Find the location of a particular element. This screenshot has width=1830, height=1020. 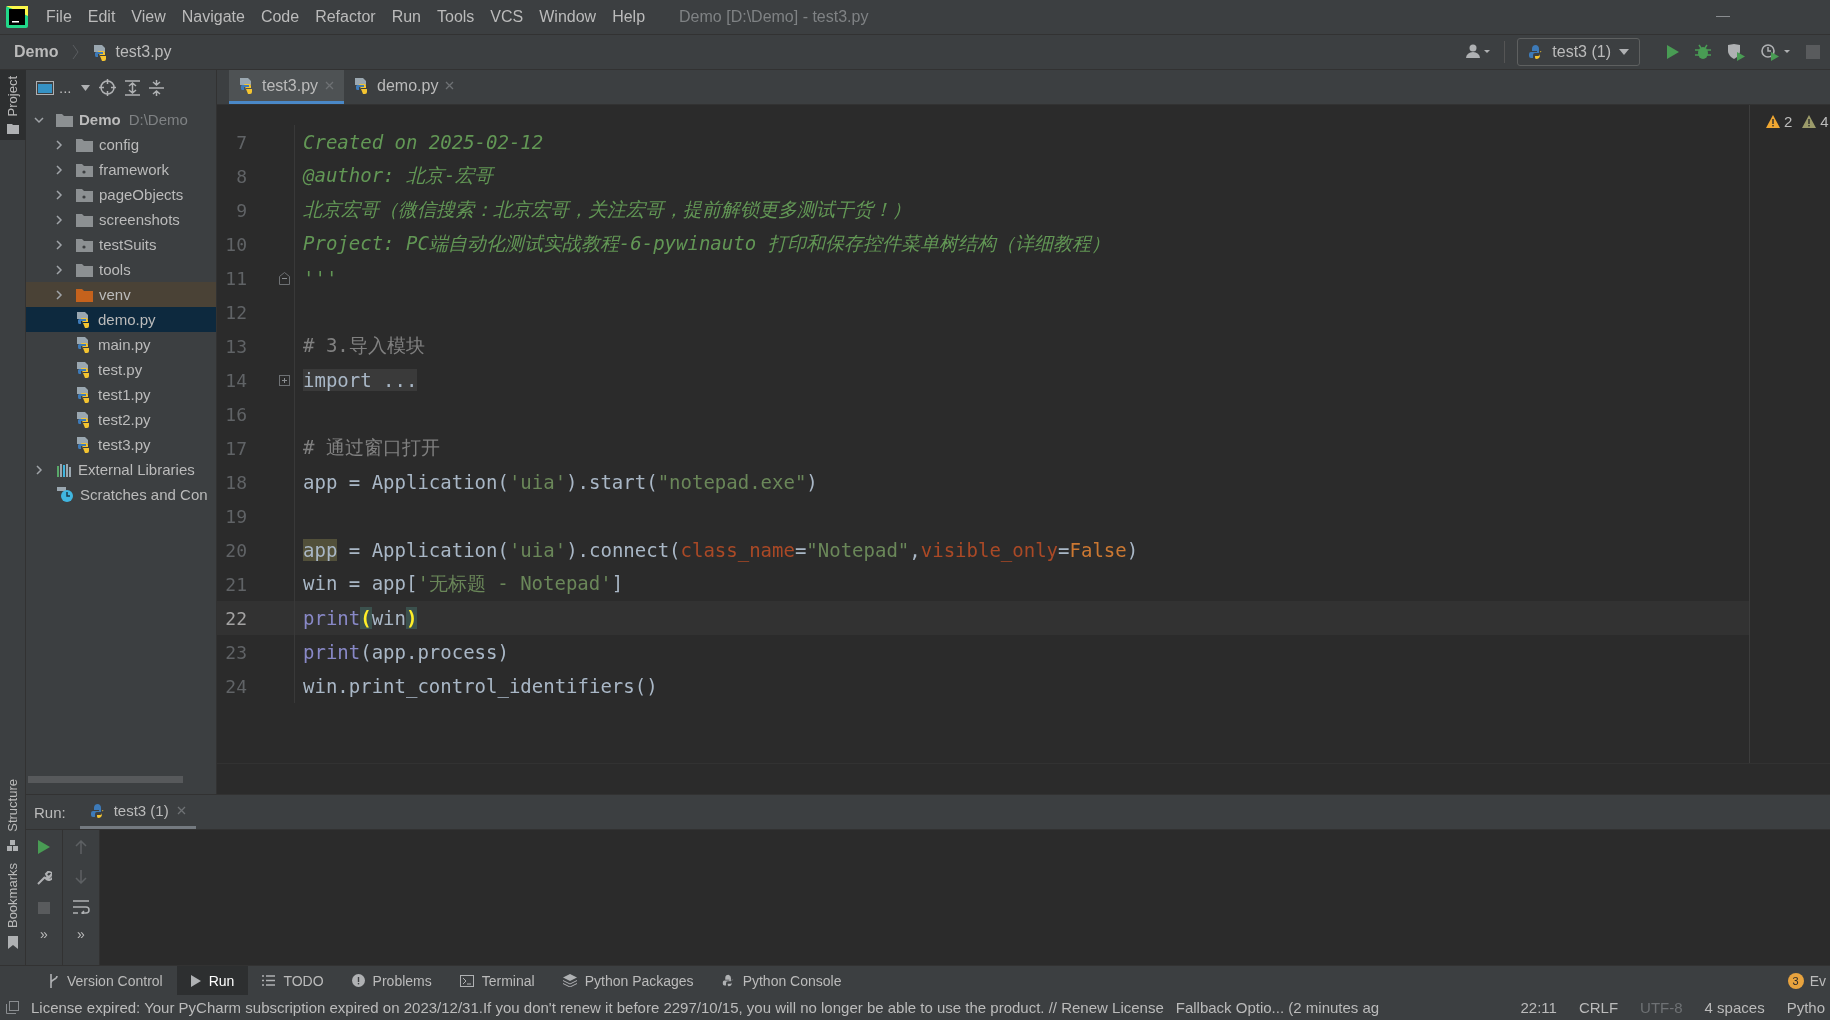

tree-item: test.py is located at coordinates (121, 369).